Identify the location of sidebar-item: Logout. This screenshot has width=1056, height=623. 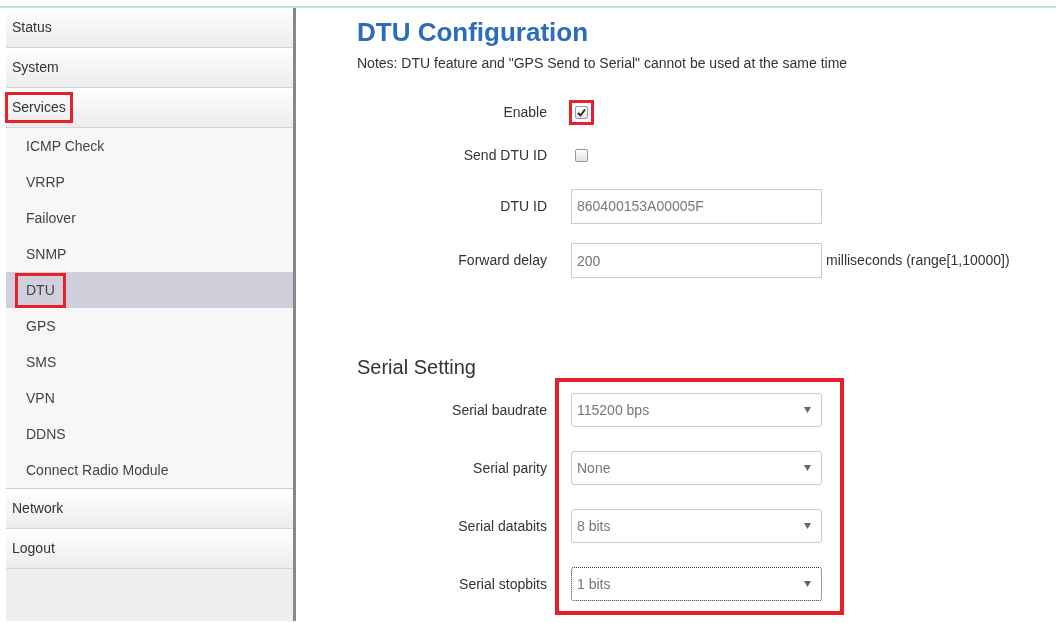
(149, 549).